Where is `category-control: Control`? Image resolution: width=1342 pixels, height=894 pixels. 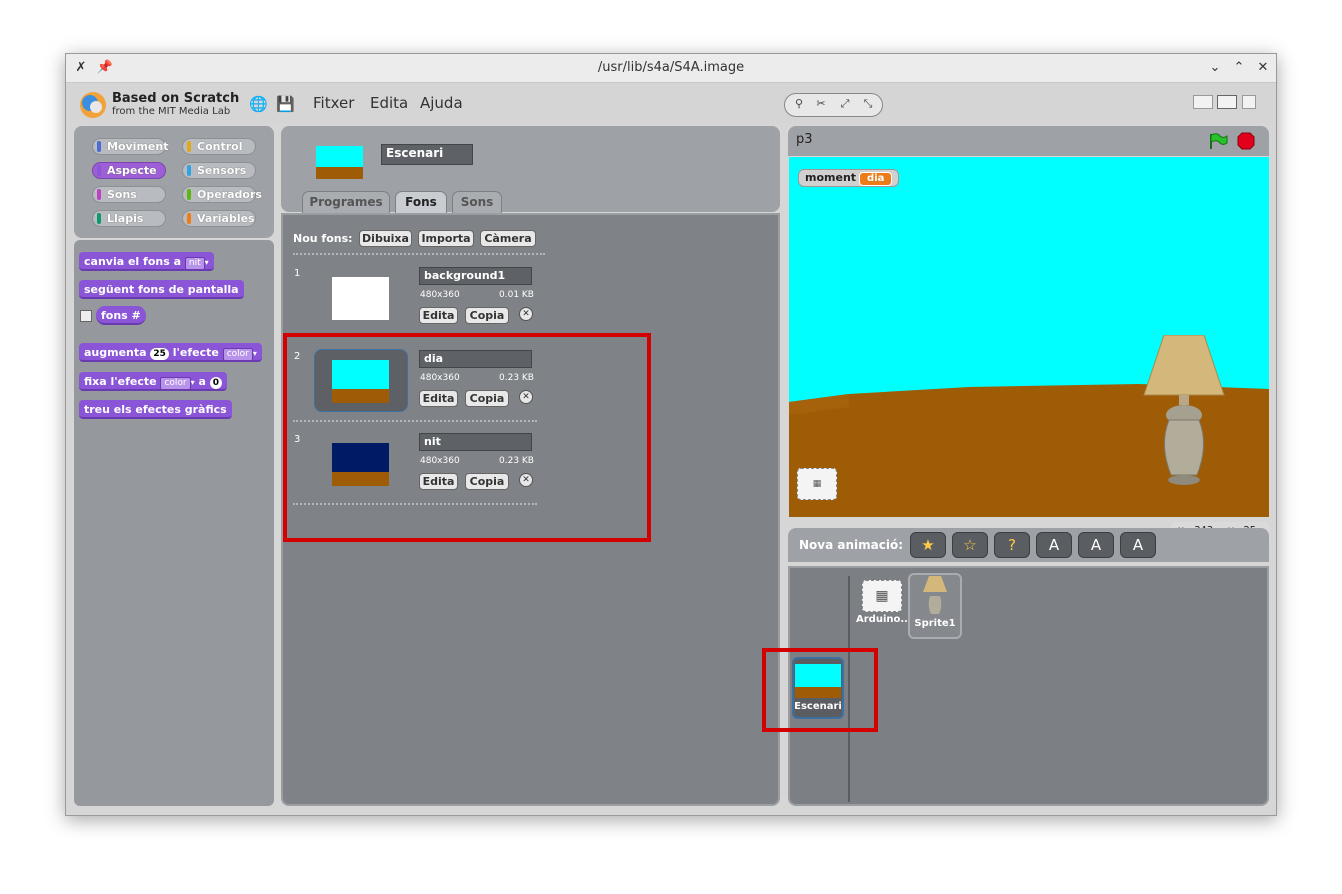 category-control: Control is located at coordinates (219, 146).